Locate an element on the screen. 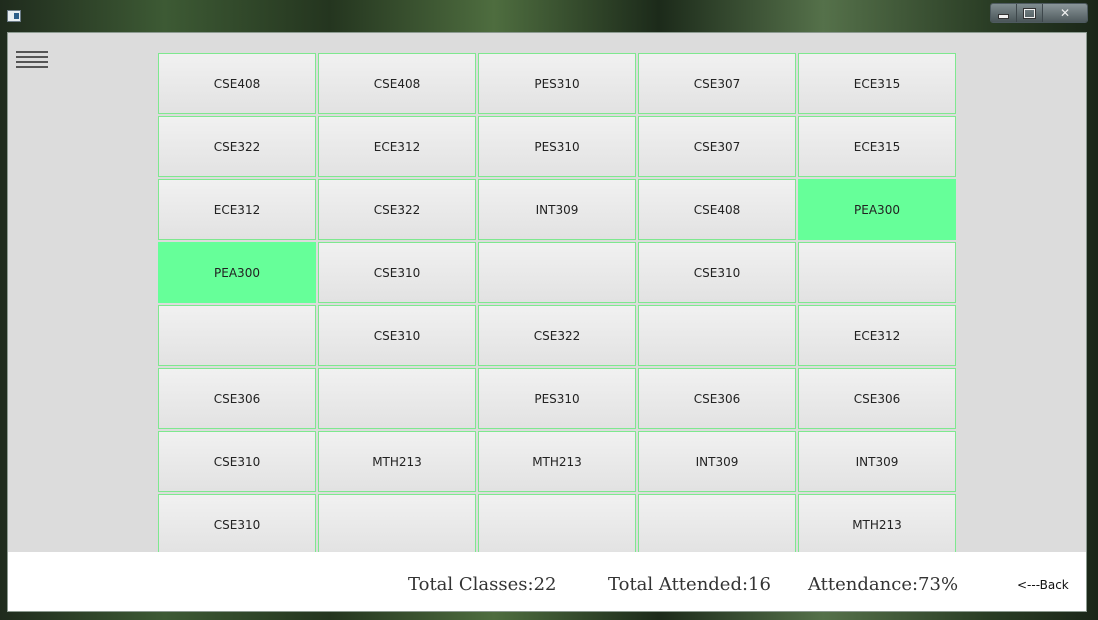  total-attended-label: Total Attended:16 is located at coordinates (689, 584).